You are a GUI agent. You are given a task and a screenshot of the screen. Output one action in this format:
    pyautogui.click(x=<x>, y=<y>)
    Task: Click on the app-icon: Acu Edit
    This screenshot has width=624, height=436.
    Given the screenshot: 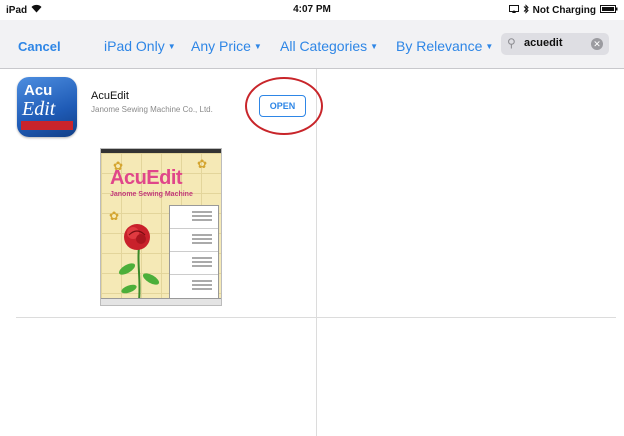 What is the action you would take?
    pyautogui.click(x=47, y=107)
    